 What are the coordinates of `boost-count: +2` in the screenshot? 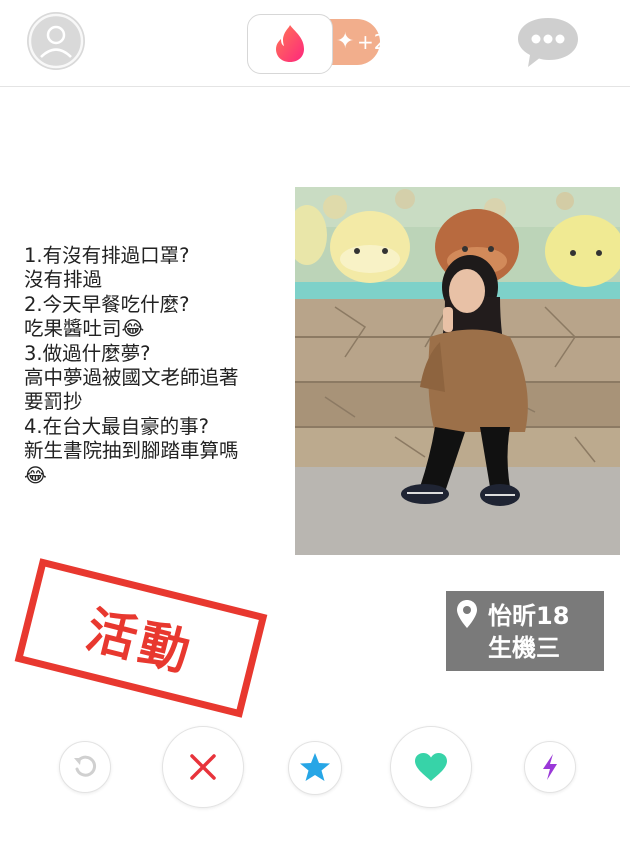 It's located at (372, 42).